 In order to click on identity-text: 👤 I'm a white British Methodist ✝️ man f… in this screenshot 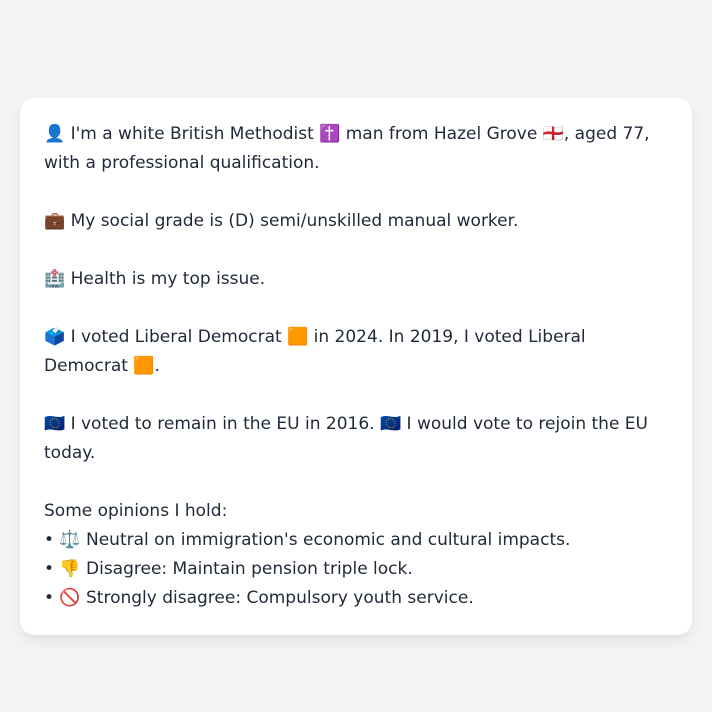, I will do `click(347, 148)`.